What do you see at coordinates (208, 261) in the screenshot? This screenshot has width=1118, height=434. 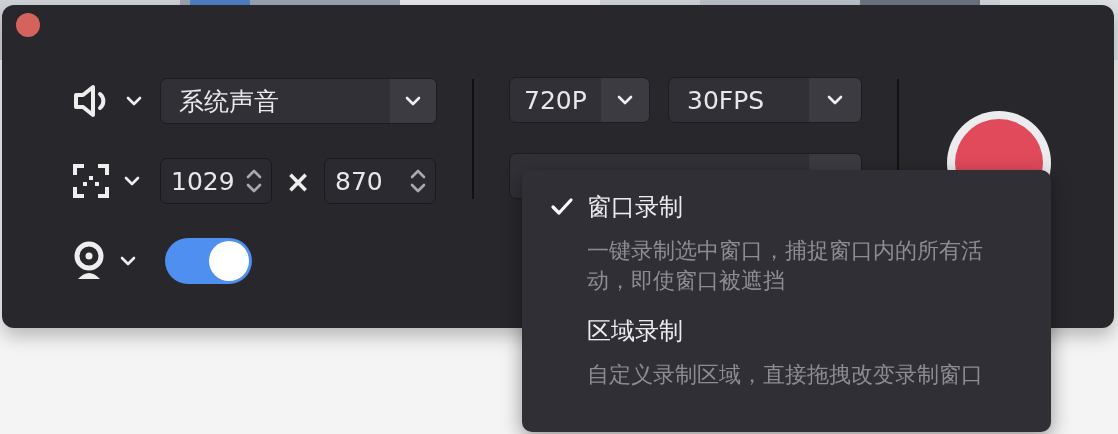 I see `camera-toggle` at bounding box center [208, 261].